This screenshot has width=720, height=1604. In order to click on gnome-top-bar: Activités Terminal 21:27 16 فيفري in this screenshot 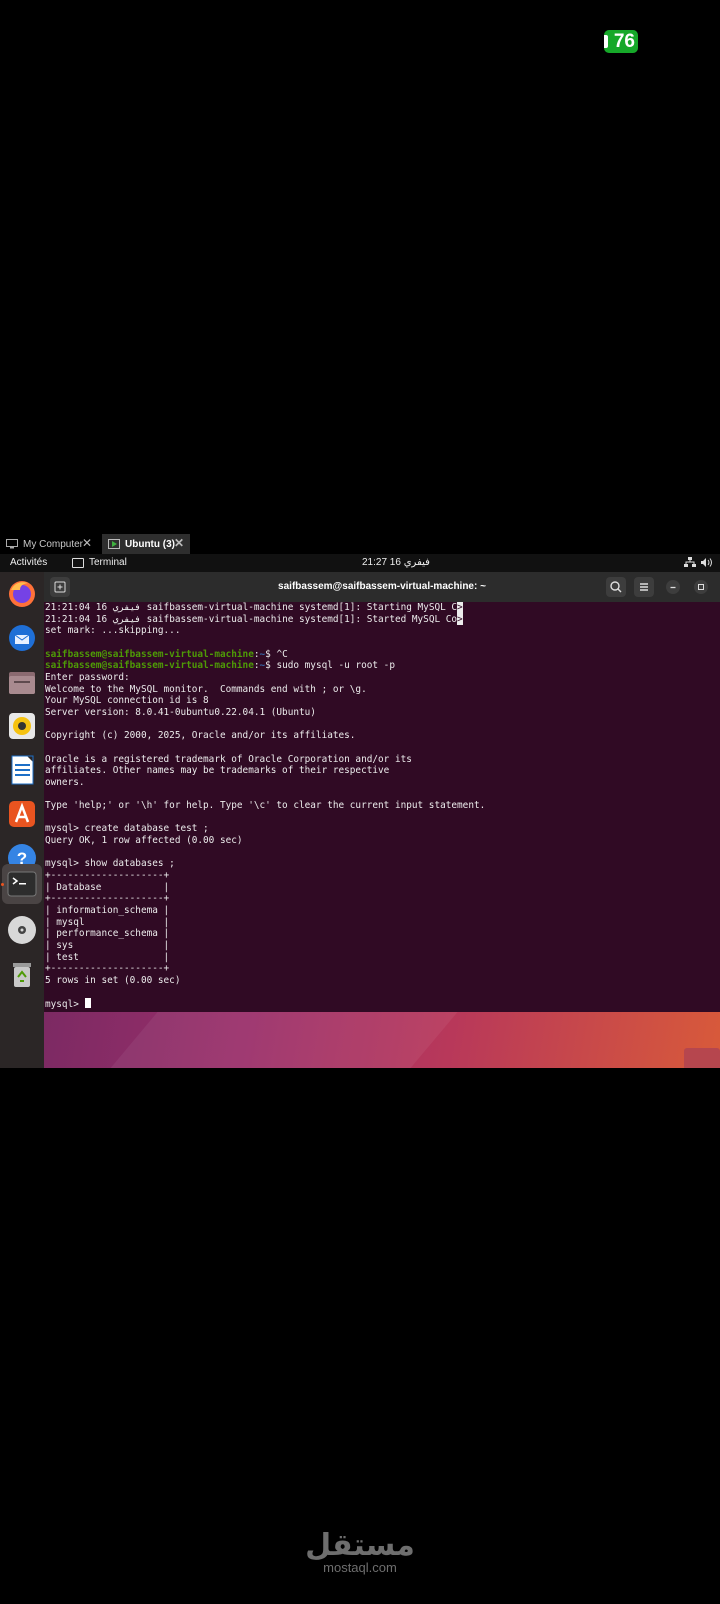, I will do `click(360, 563)`.